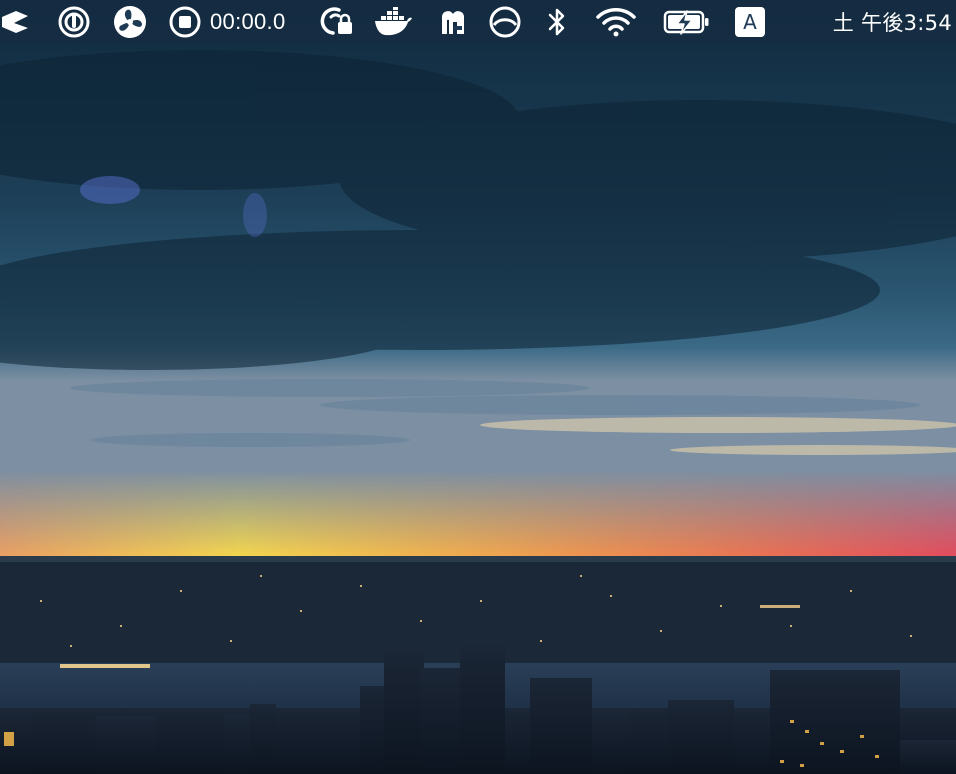 This screenshot has height=774, width=956. I want to click on input-method-letter: A, so click(750, 22).